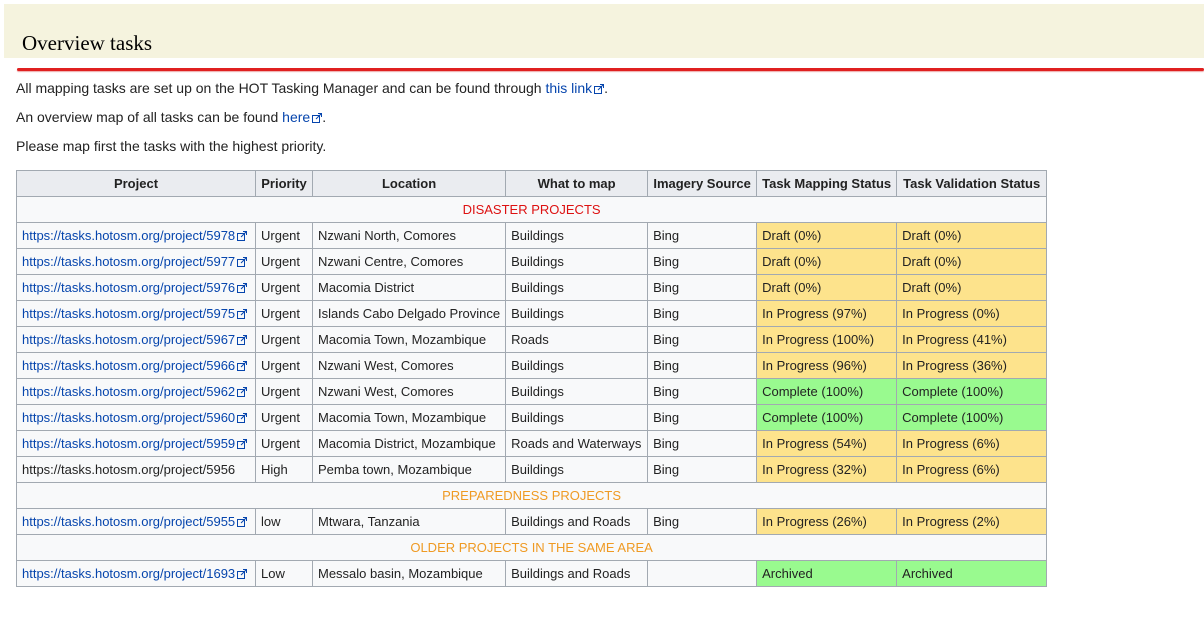 The width and height of the screenshot is (1204, 625). I want to click on project-cell: https://tasks.hotosm.org/project/5959, so click(136, 443).